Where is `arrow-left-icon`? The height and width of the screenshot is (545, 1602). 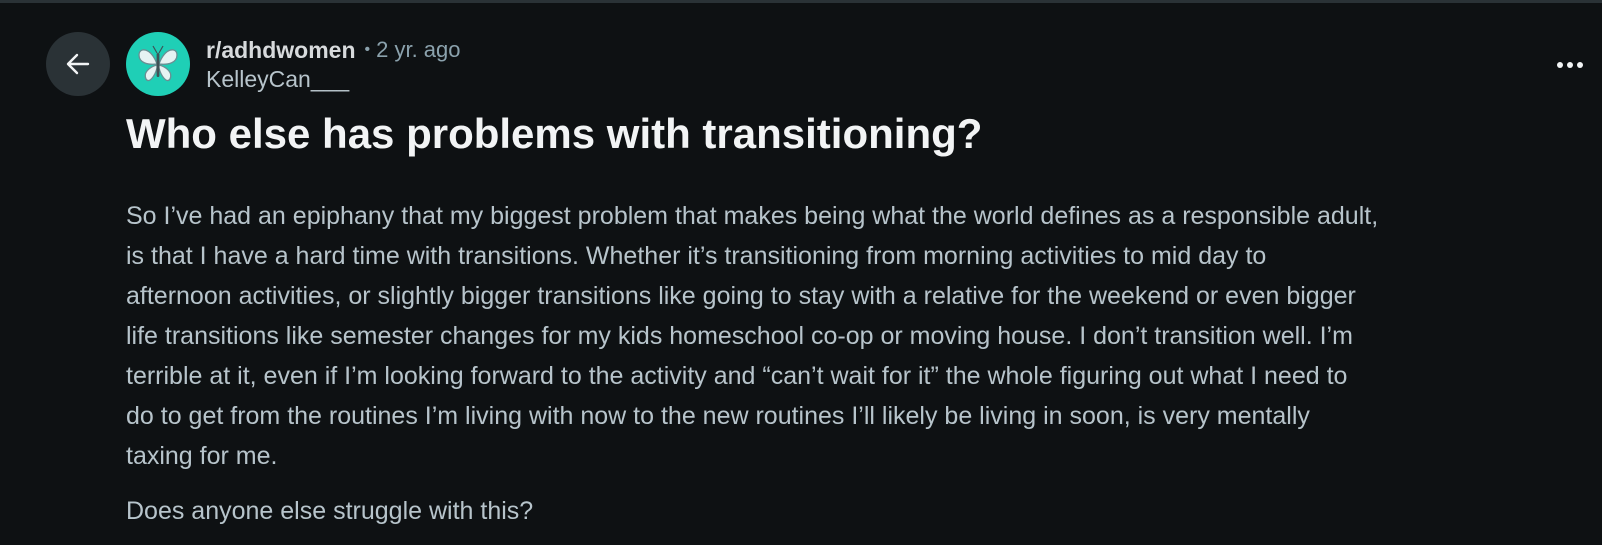 arrow-left-icon is located at coordinates (78, 64).